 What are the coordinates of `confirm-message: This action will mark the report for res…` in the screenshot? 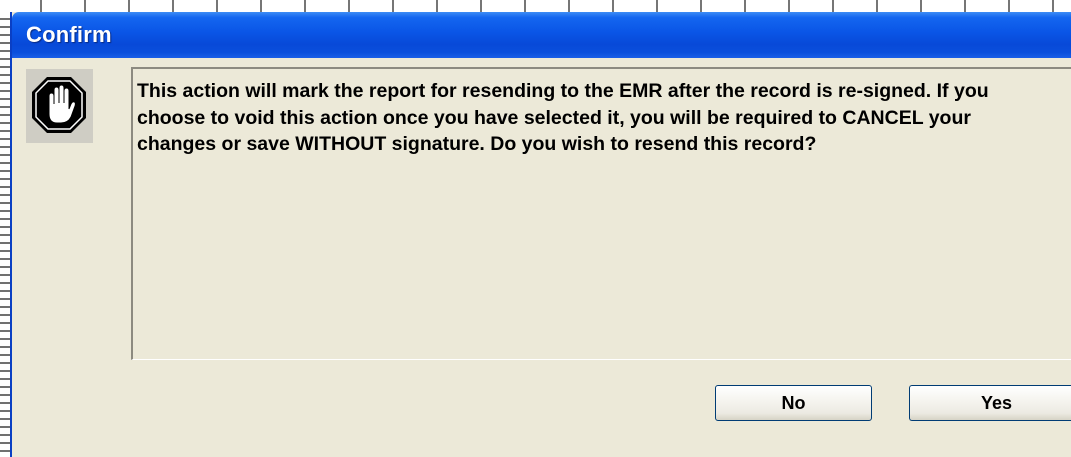 It's located at (563, 117).